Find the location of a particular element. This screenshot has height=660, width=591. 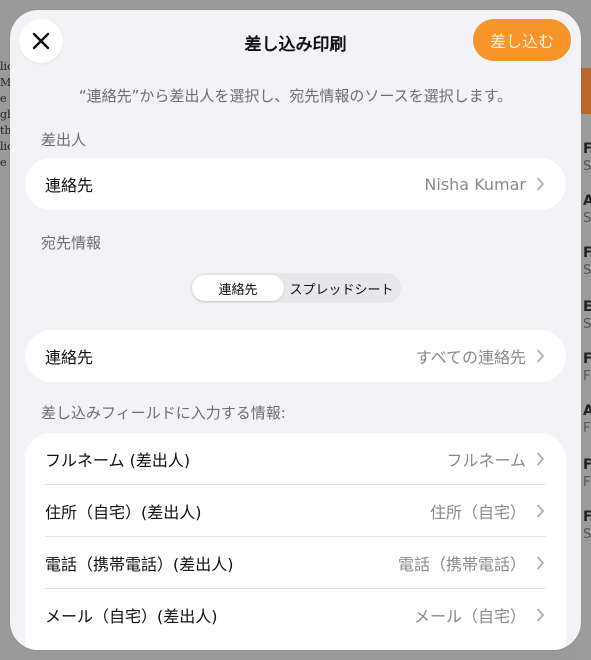

recipient-contact-row: 連絡先 すべての連絡先 is located at coordinates (295, 356).